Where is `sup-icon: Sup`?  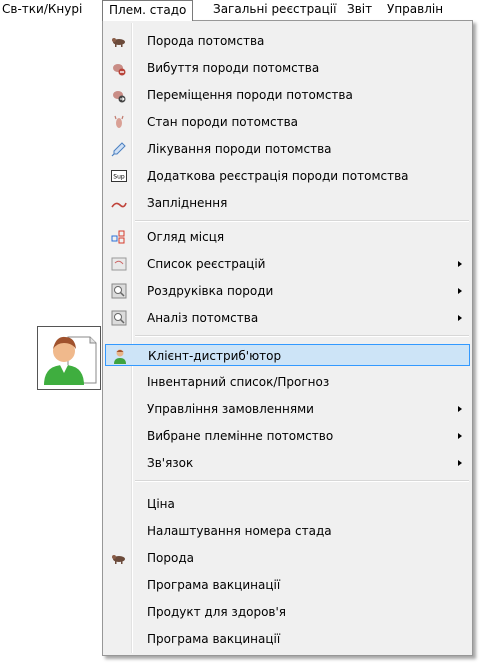 sup-icon: Sup is located at coordinates (119, 176).